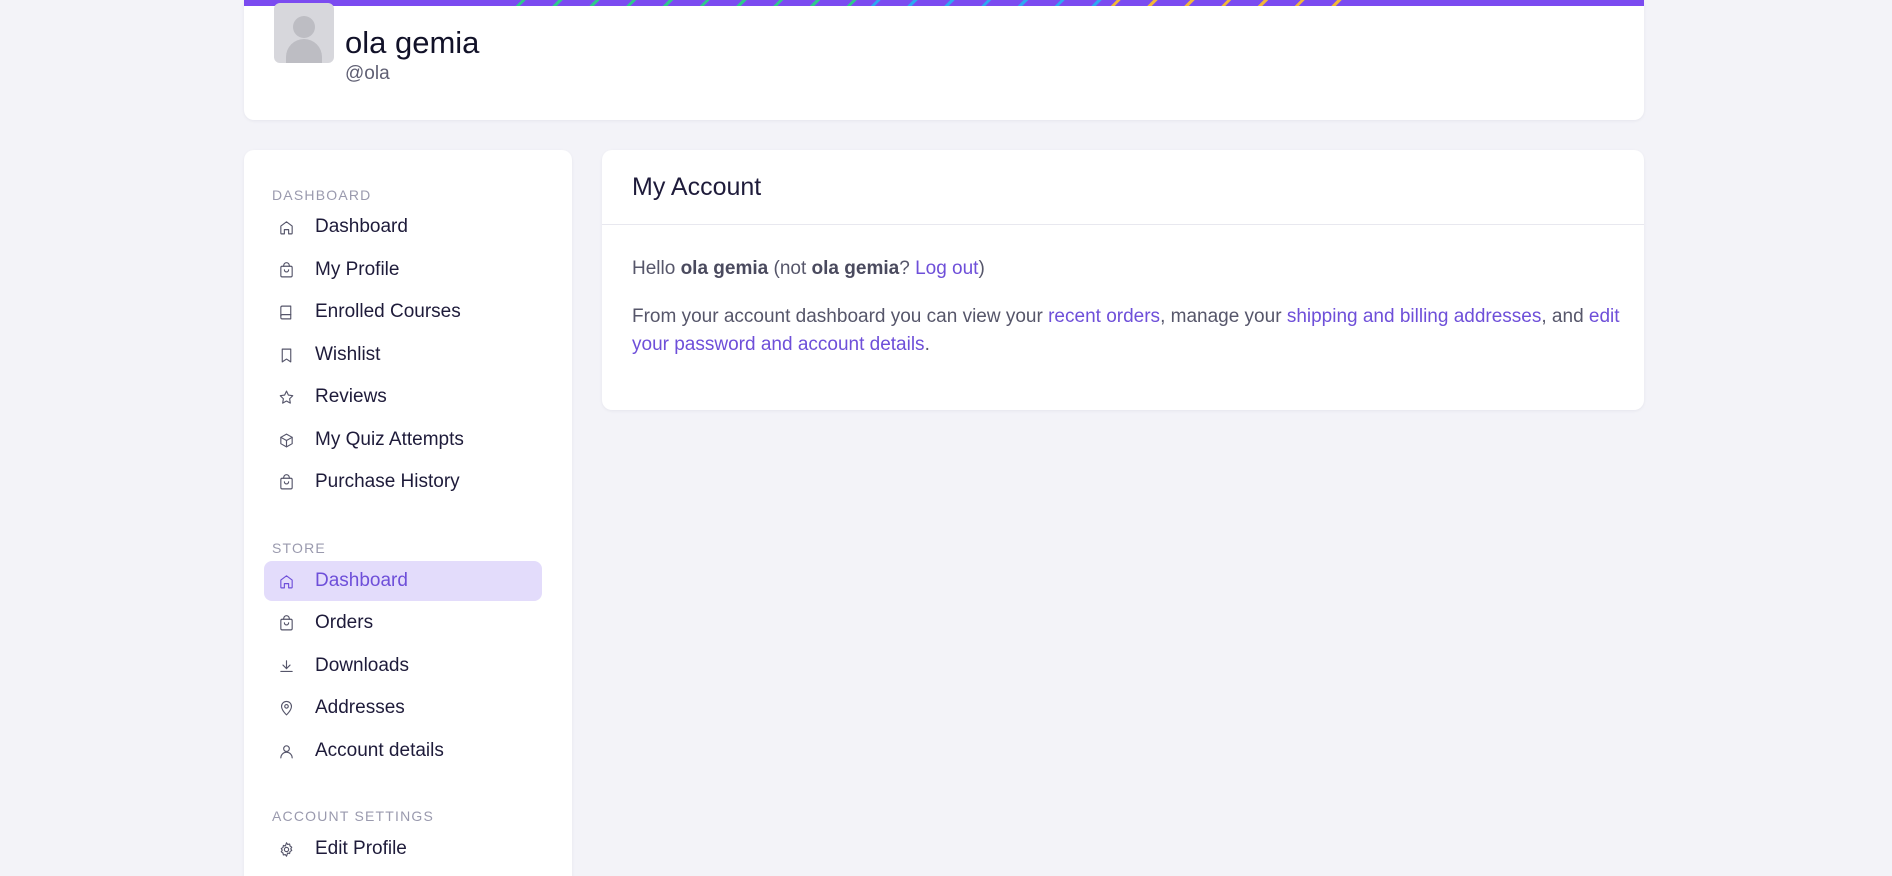 The image size is (1892, 876). What do you see at coordinates (322, 195) in the screenshot?
I see `sidebar-section-title-dashboard: DASHBOARD` at bounding box center [322, 195].